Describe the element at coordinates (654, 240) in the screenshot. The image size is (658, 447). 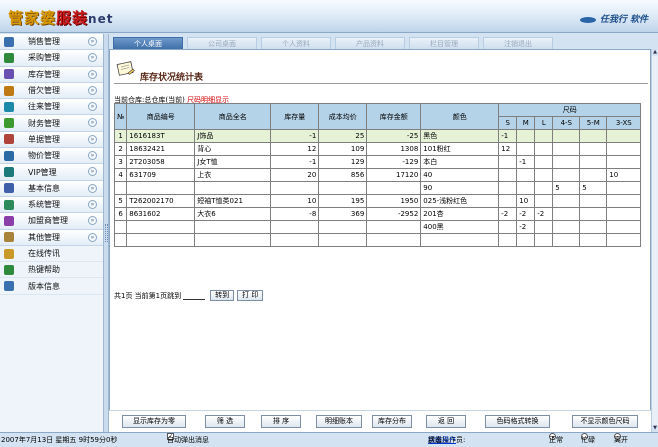
I see `vertical-scrollbar: ▲ ▼` at that location.